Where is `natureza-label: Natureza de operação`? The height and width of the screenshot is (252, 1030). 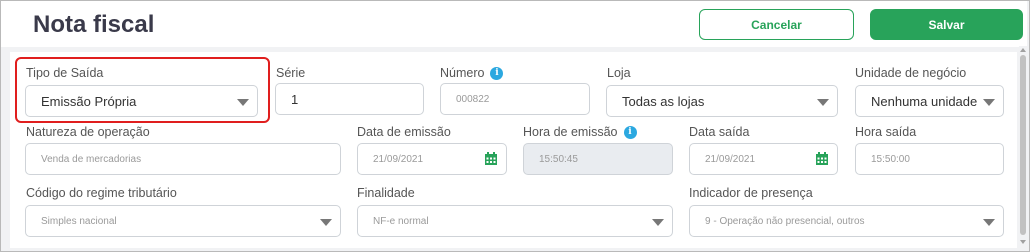 natureza-label: Natureza de operação is located at coordinates (88, 132).